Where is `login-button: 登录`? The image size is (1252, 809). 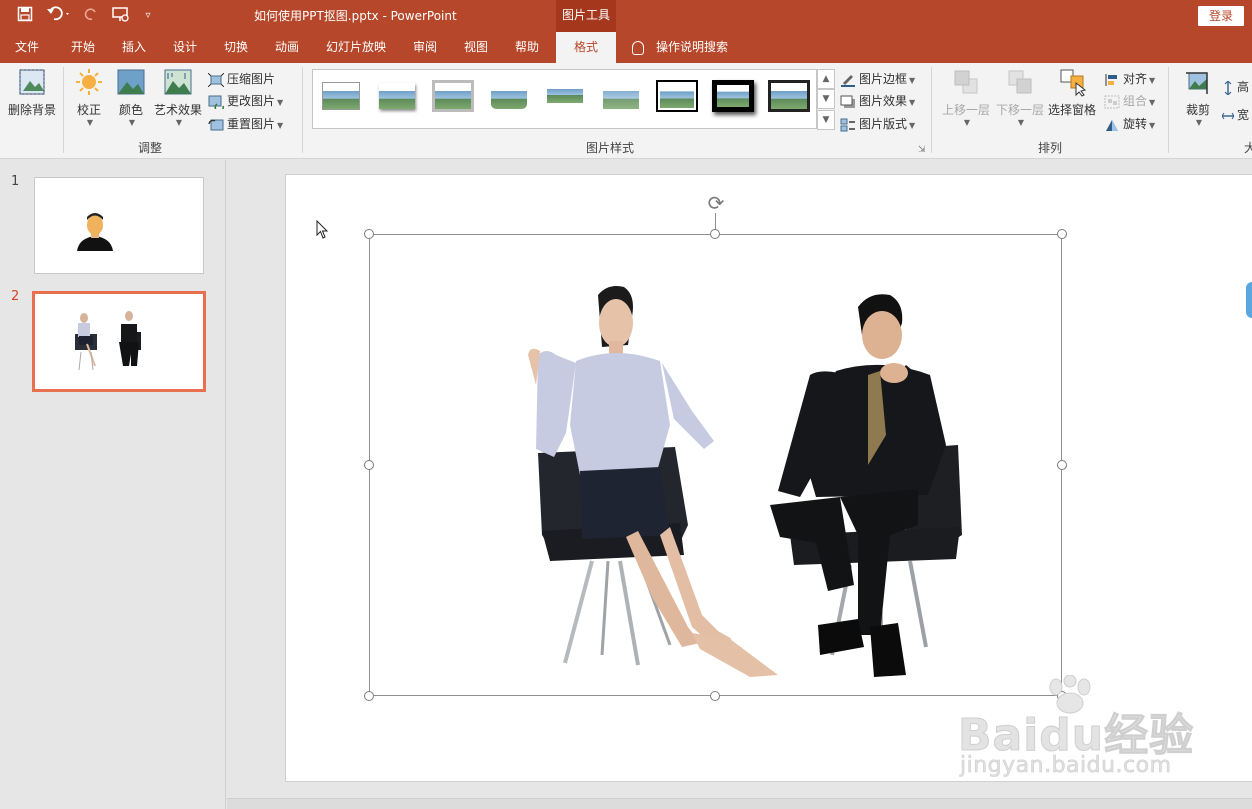 login-button: 登录 is located at coordinates (1221, 16).